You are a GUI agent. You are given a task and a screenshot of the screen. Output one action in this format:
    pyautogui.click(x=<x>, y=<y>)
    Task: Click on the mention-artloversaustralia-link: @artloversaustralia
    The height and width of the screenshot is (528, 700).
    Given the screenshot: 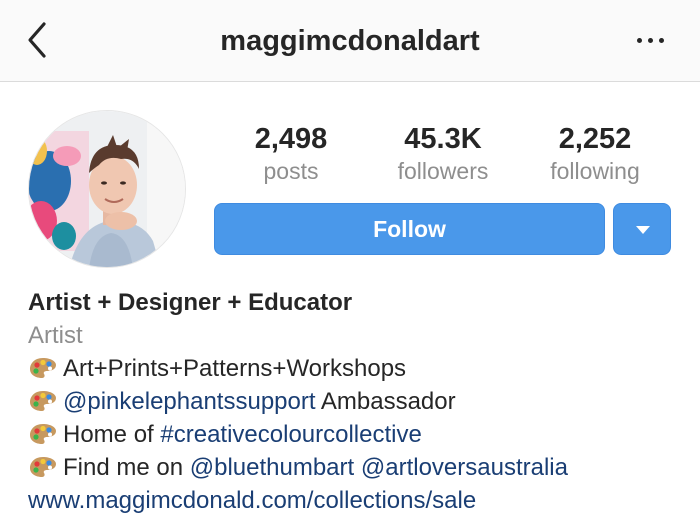 What is the action you would take?
    pyautogui.click(x=464, y=467)
    